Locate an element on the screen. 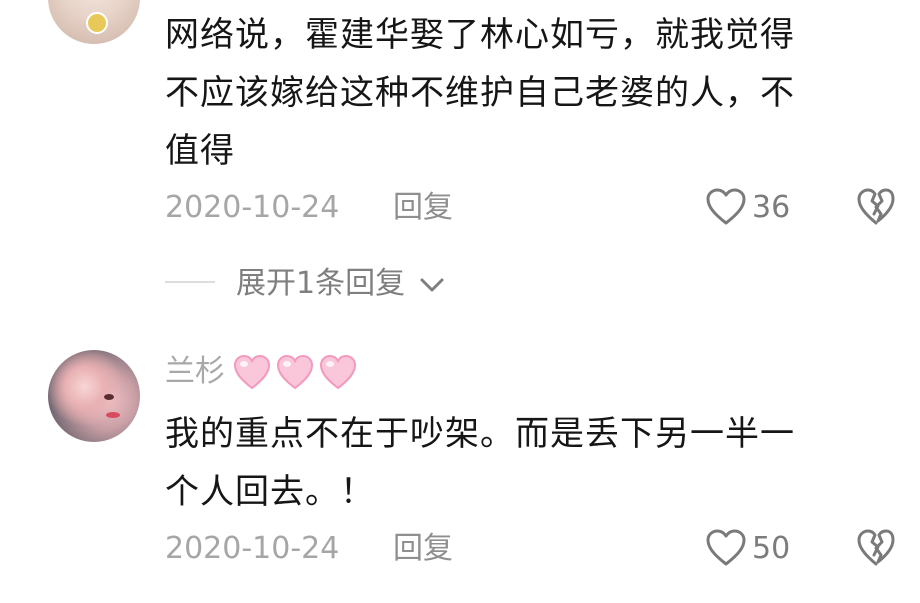 The height and width of the screenshot is (603, 920). comment-text-line: 网络说，霍建华娶了林心如亏，就我觉得 is located at coordinates (480, 35).